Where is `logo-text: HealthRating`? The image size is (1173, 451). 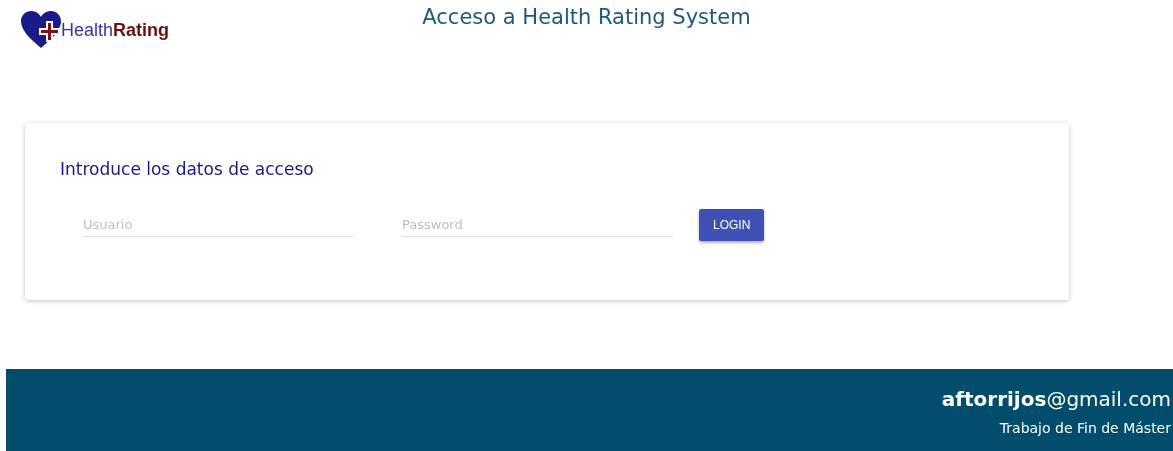
logo-text: HealthRating is located at coordinates (115, 30).